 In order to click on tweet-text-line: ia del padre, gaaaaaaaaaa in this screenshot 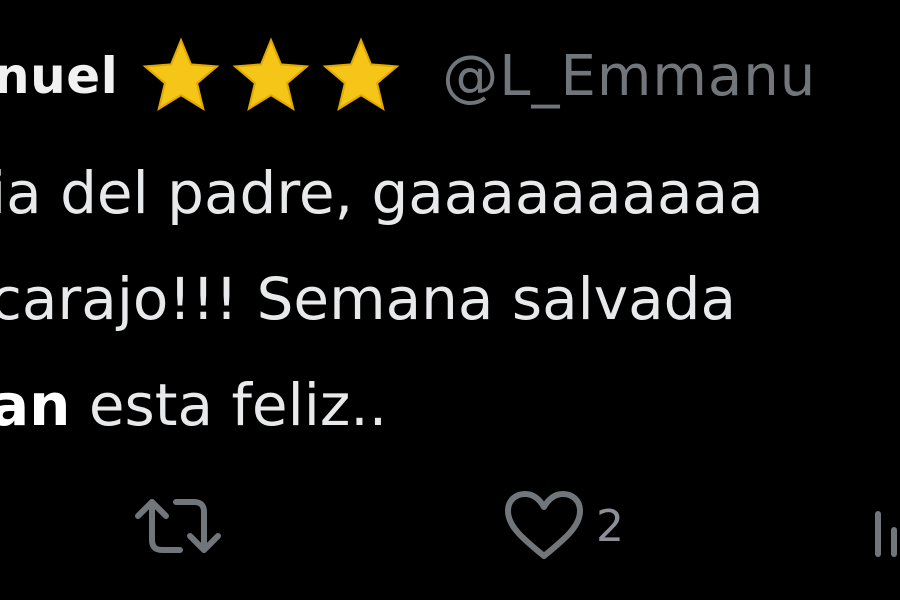, I will do `click(382, 193)`.